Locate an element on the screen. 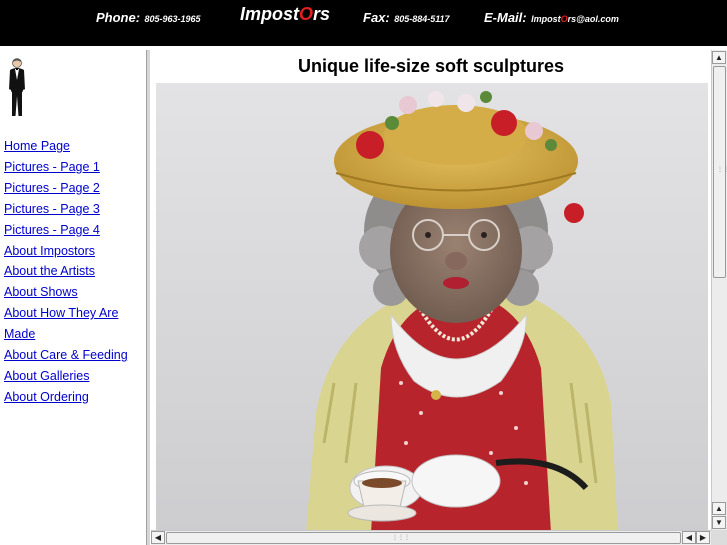 This screenshot has width=727, height=545. phone-label: Phone: is located at coordinates (118, 17).